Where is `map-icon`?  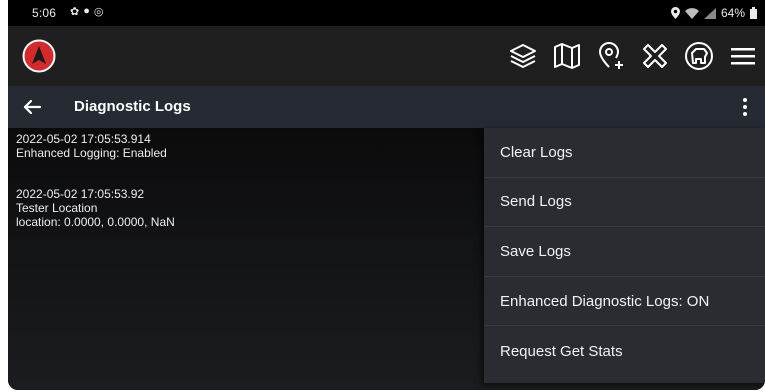
map-icon is located at coordinates (567, 56).